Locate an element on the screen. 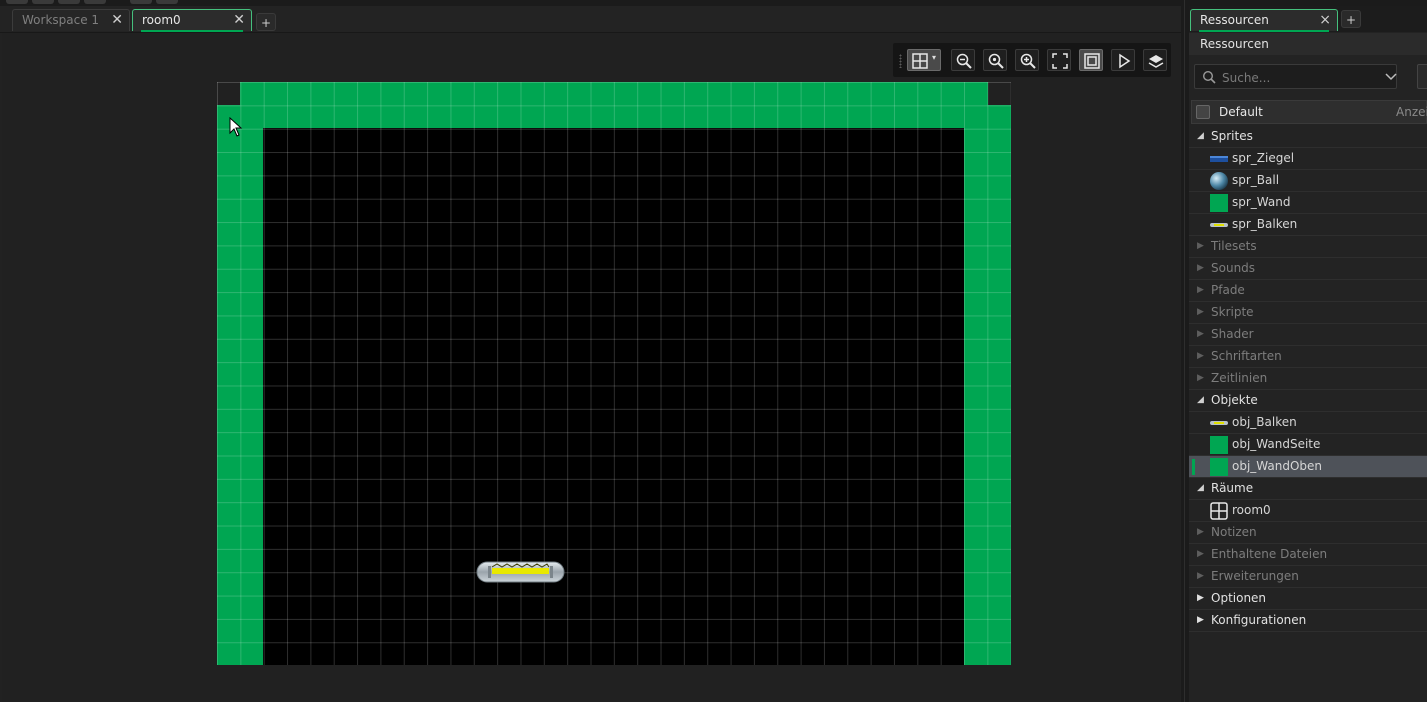 This screenshot has width=1427, height=702. zoom-out-button is located at coordinates (963, 60).